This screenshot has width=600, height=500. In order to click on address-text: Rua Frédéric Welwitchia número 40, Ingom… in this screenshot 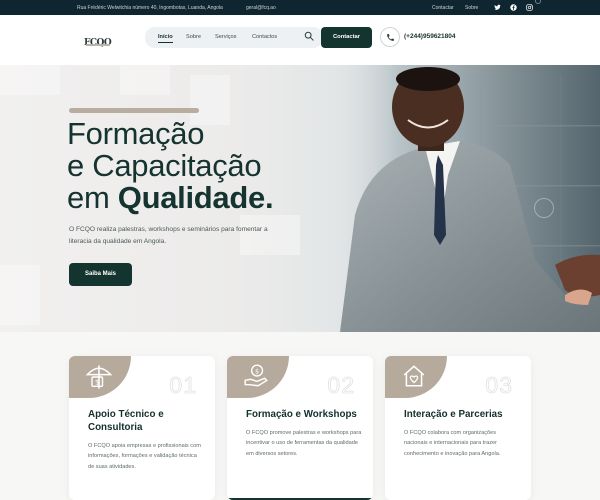, I will do `click(150, 8)`.